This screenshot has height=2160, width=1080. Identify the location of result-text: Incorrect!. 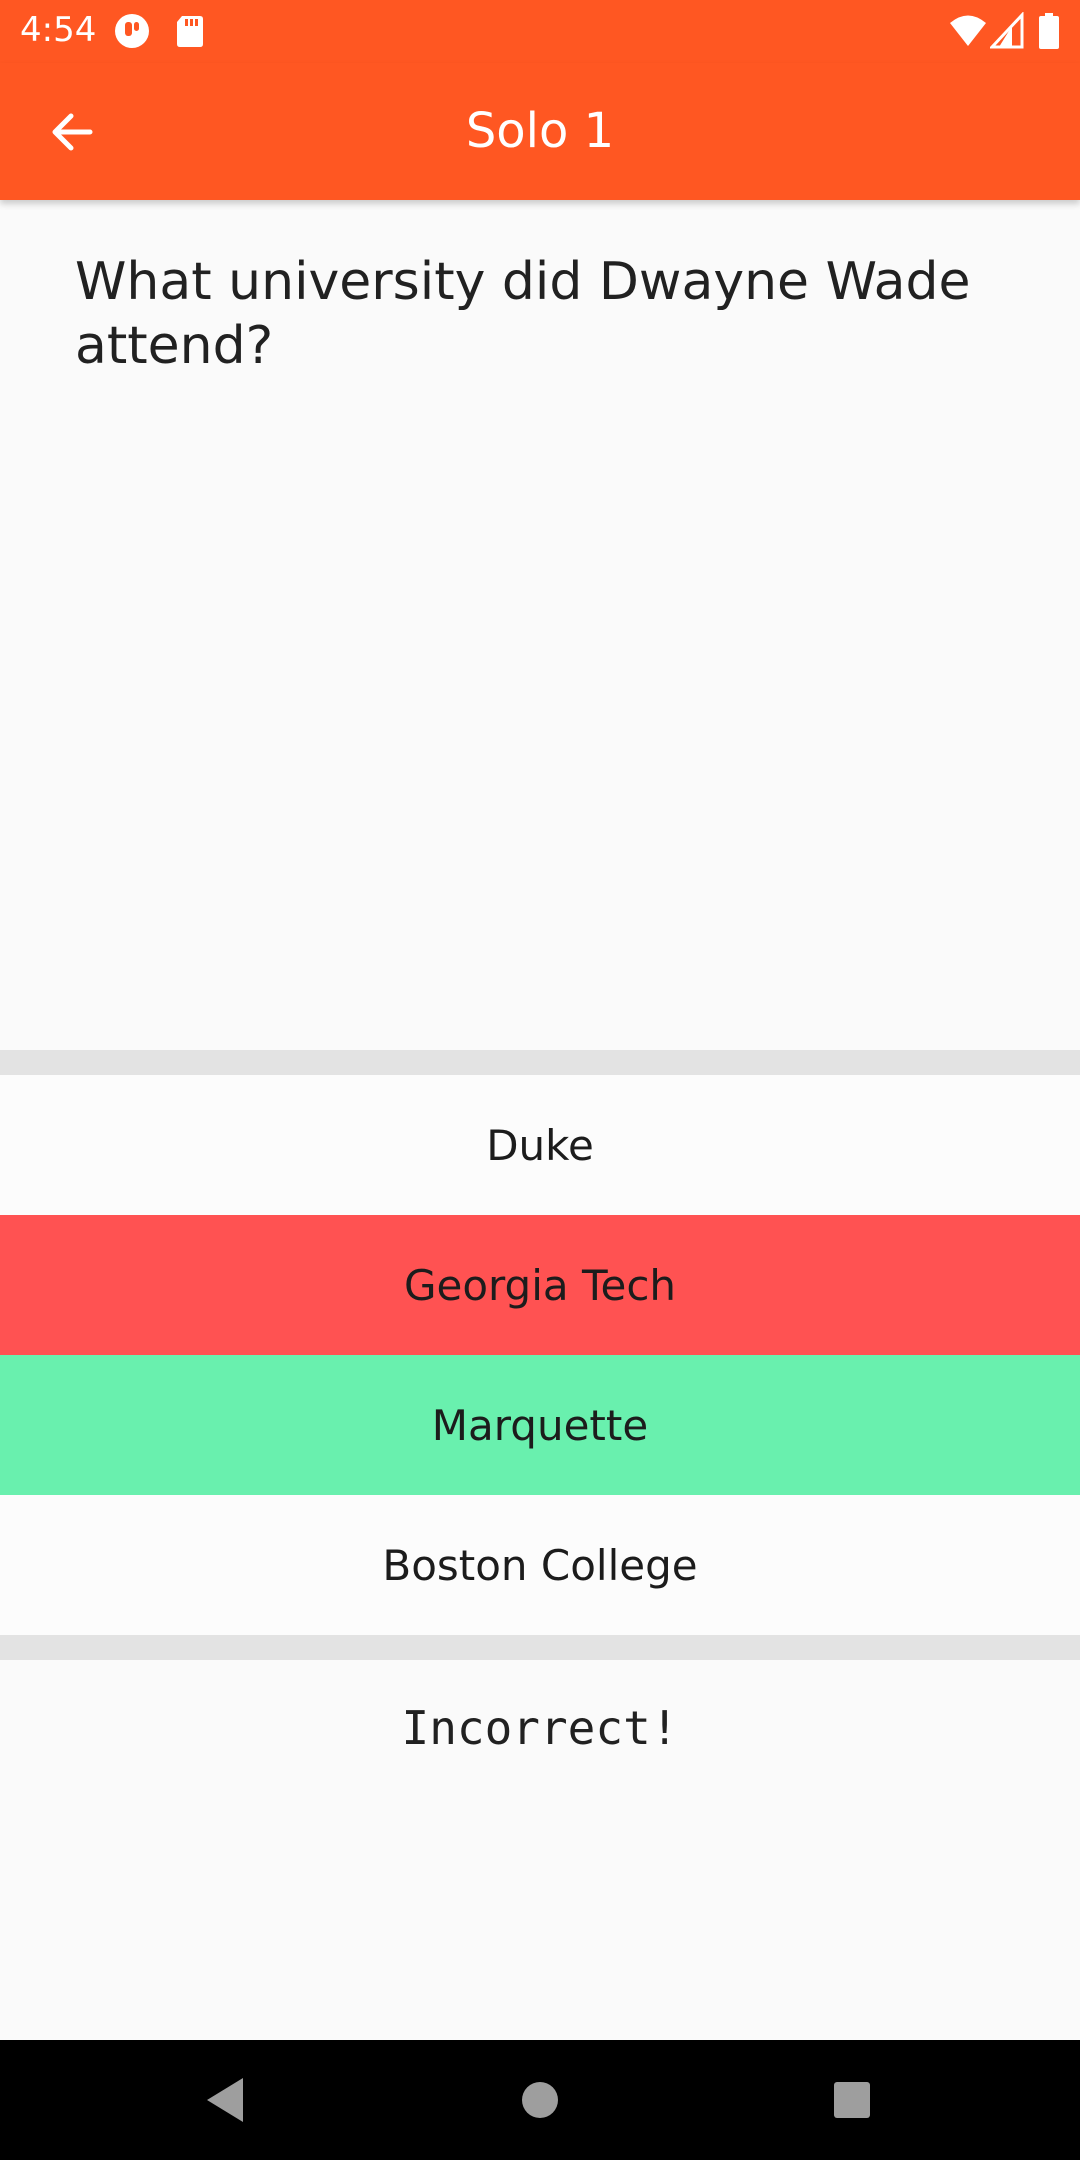
(540, 1728).